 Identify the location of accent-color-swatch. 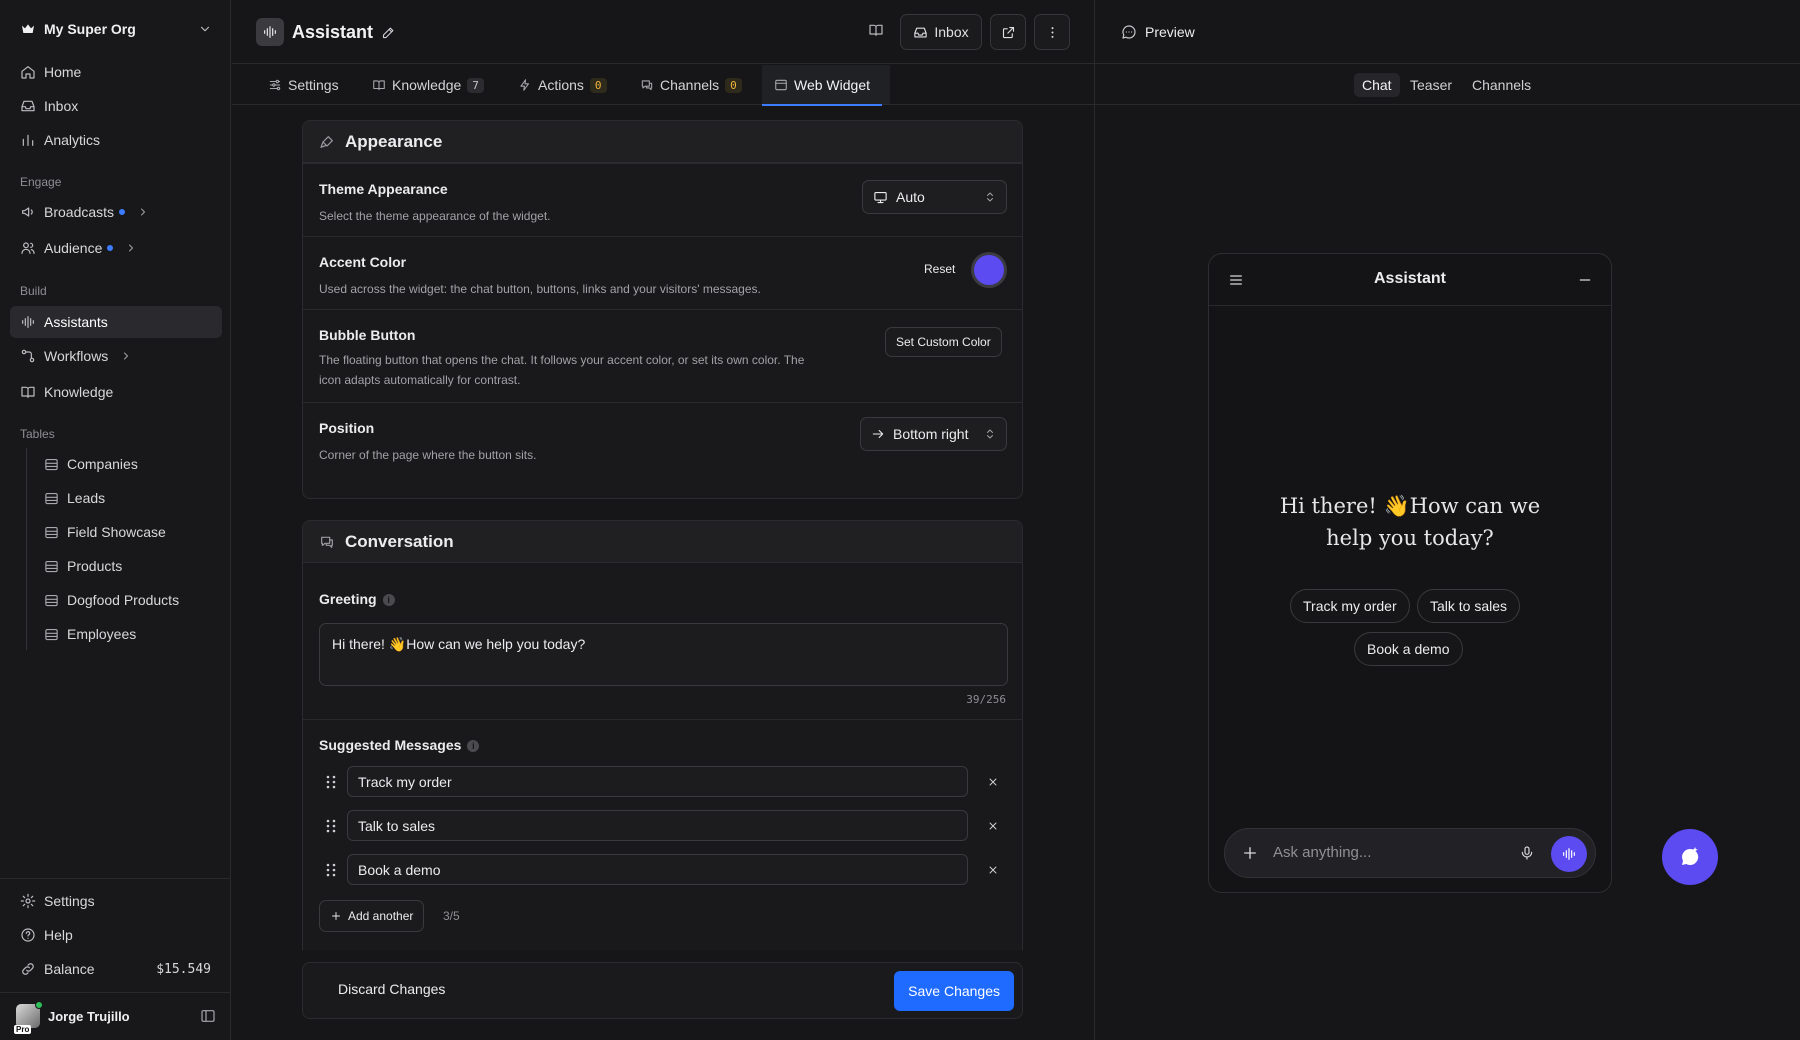
(989, 270).